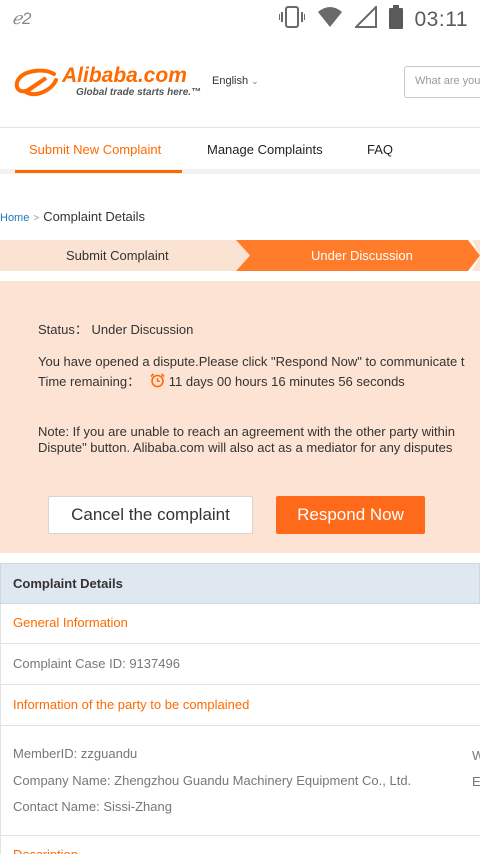  I want to click on time-remaining-label: Time remaining：, so click(89, 381).